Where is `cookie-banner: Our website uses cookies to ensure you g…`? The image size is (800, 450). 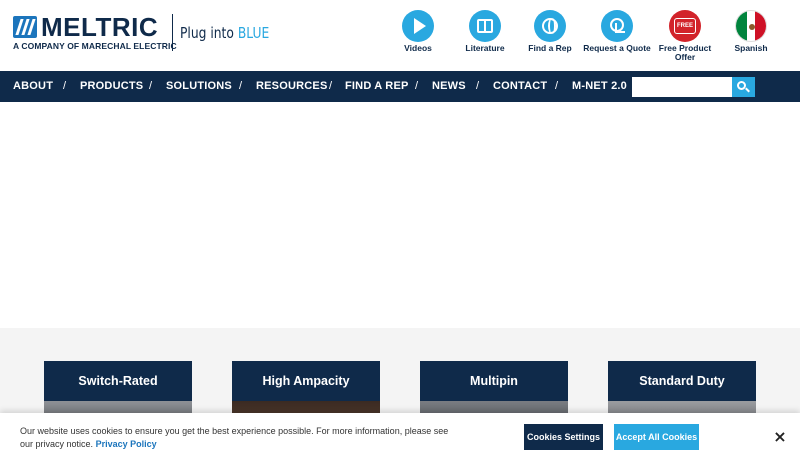 cookie-banner: Our website uses cookies to ensure you g… is located at coordinates (400, 431).